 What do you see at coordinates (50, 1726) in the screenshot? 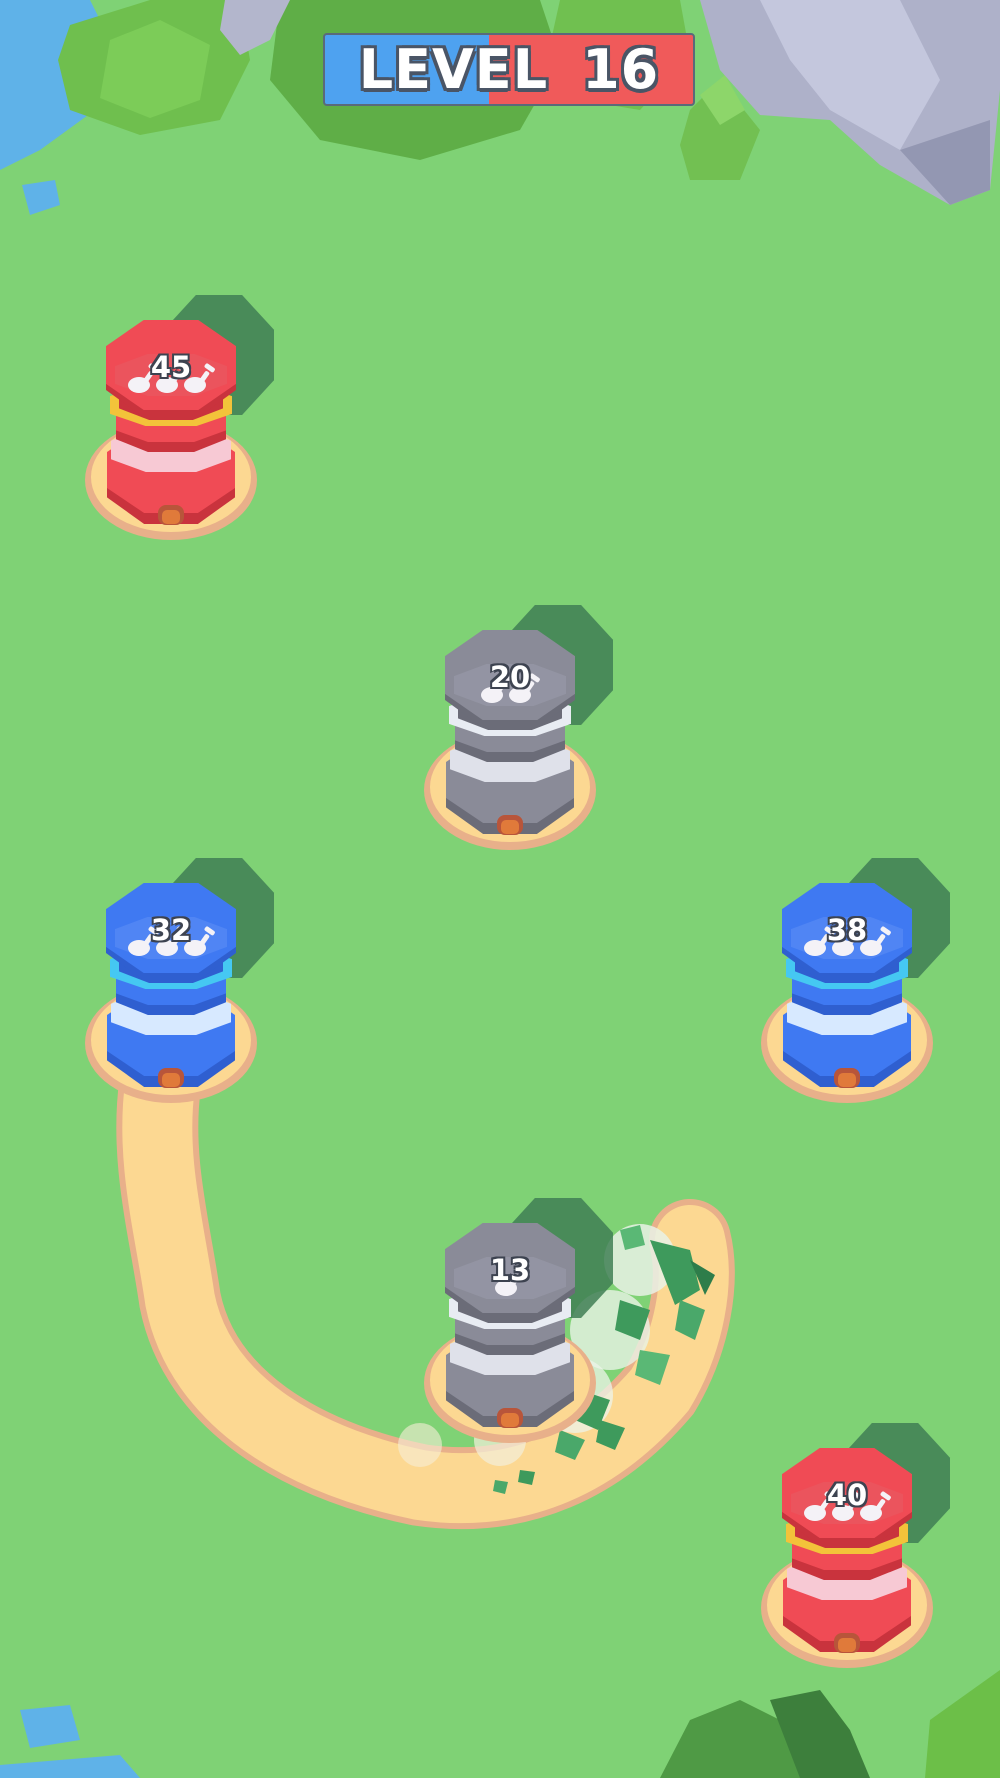
I see `water-bottom-left` at bounding box center [50, 1726].